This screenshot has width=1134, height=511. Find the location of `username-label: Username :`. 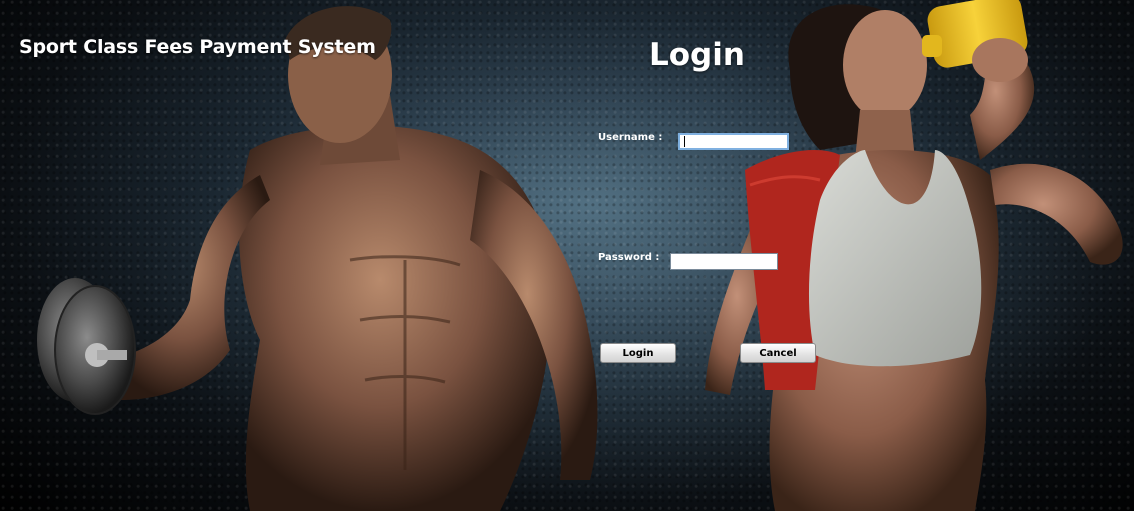

username-label: Username : is located at coordinates (630, 137).